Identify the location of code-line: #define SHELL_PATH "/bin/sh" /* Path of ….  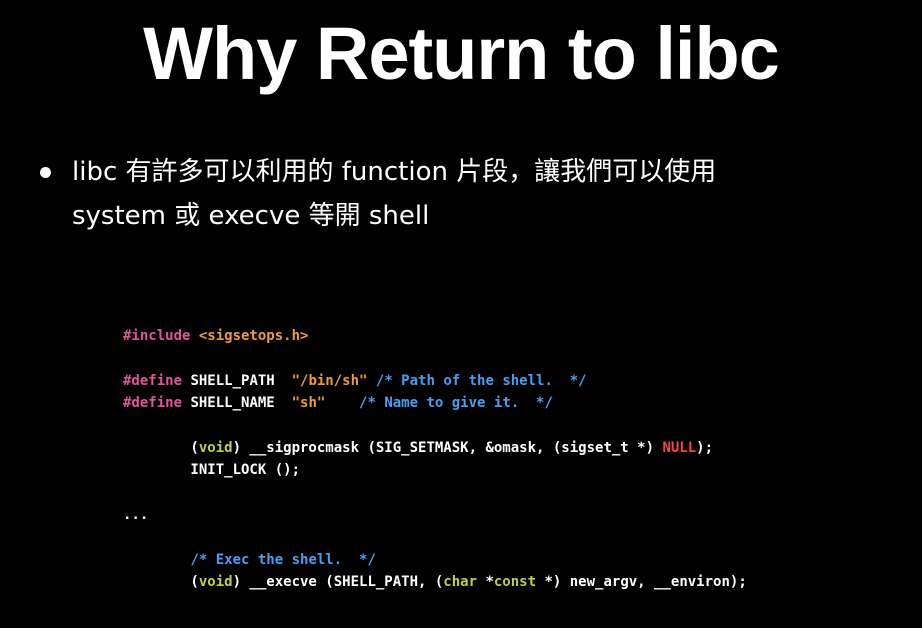
(435, 381).